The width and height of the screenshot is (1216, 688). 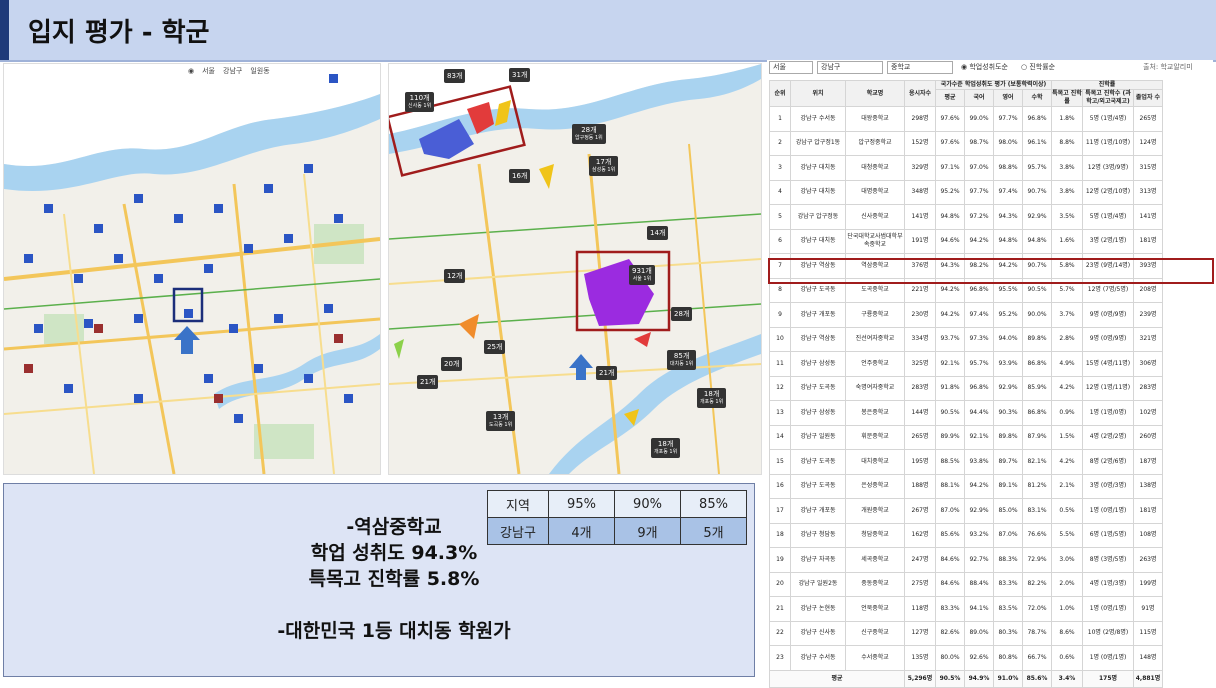 I want to click on col-math: 수학, so click(x=1037, y=98).